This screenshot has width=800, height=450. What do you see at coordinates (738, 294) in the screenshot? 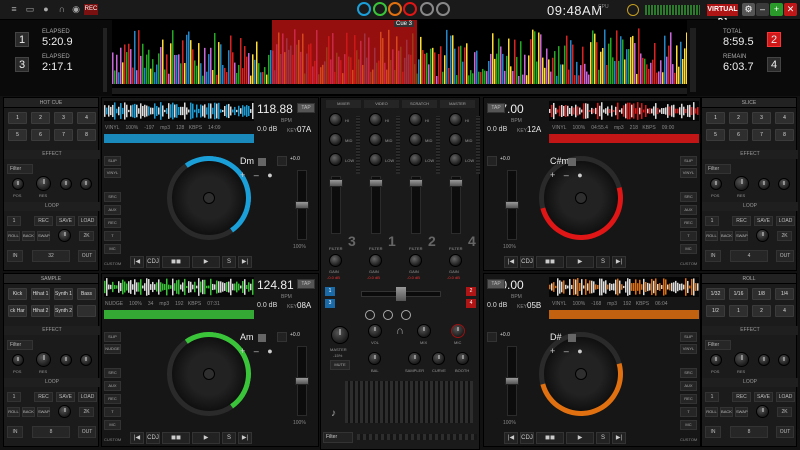
I see `pad-2: 1/16` at bounding box center [738, 294].